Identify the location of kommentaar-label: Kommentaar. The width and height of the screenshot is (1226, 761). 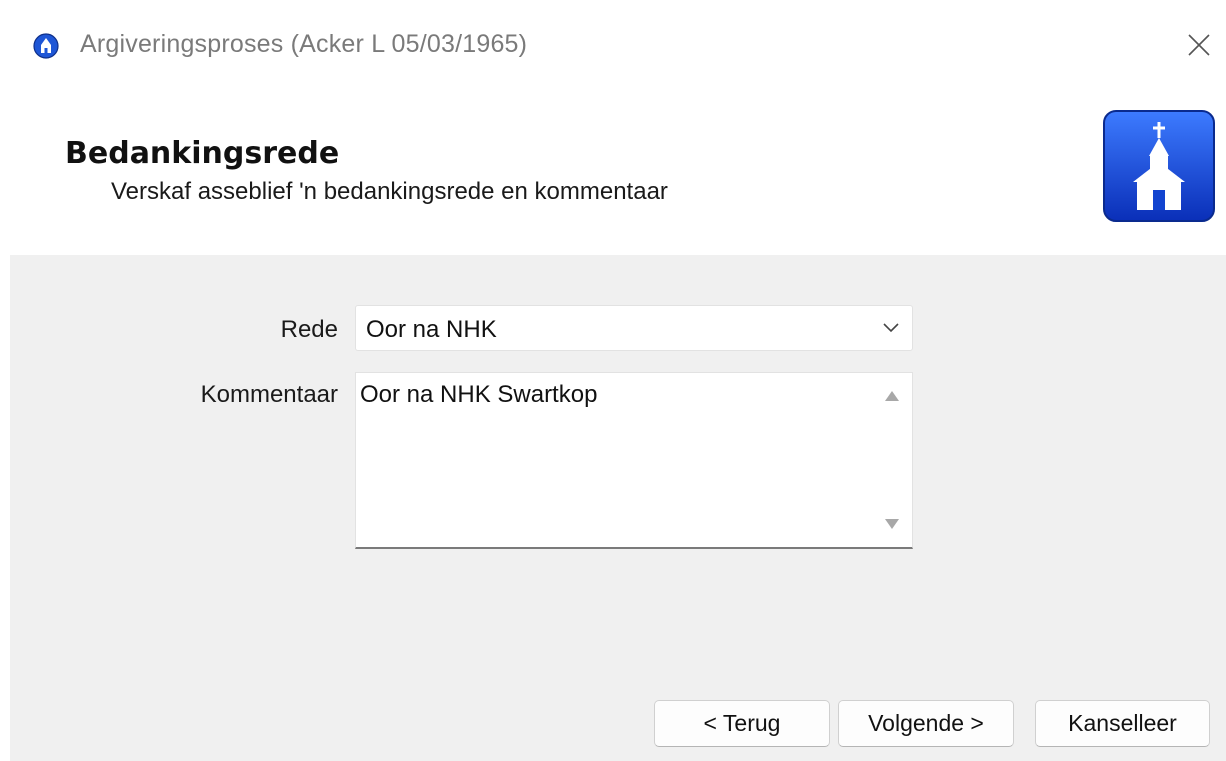
(269, 394).